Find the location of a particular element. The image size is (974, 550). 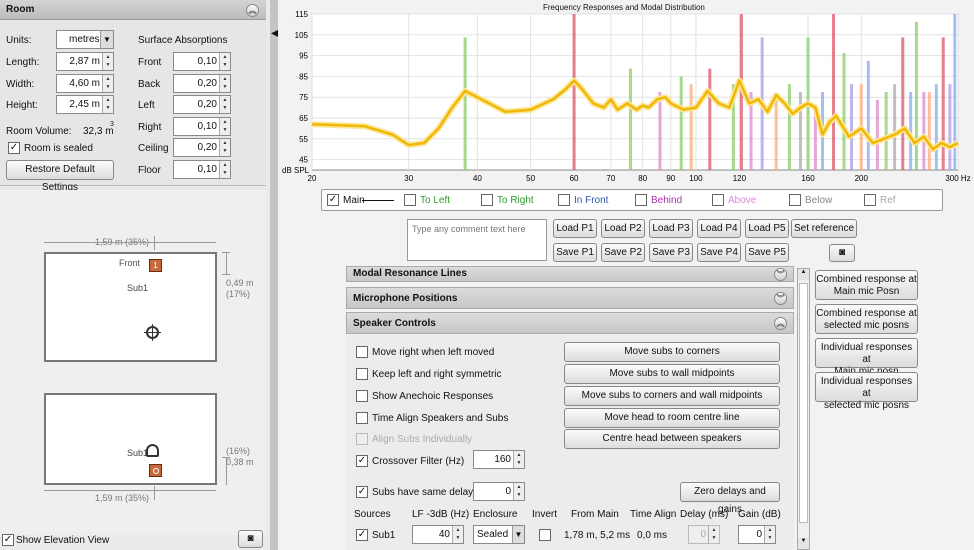

load-p3-button: Load P3 is located at coordinates (671, 228).